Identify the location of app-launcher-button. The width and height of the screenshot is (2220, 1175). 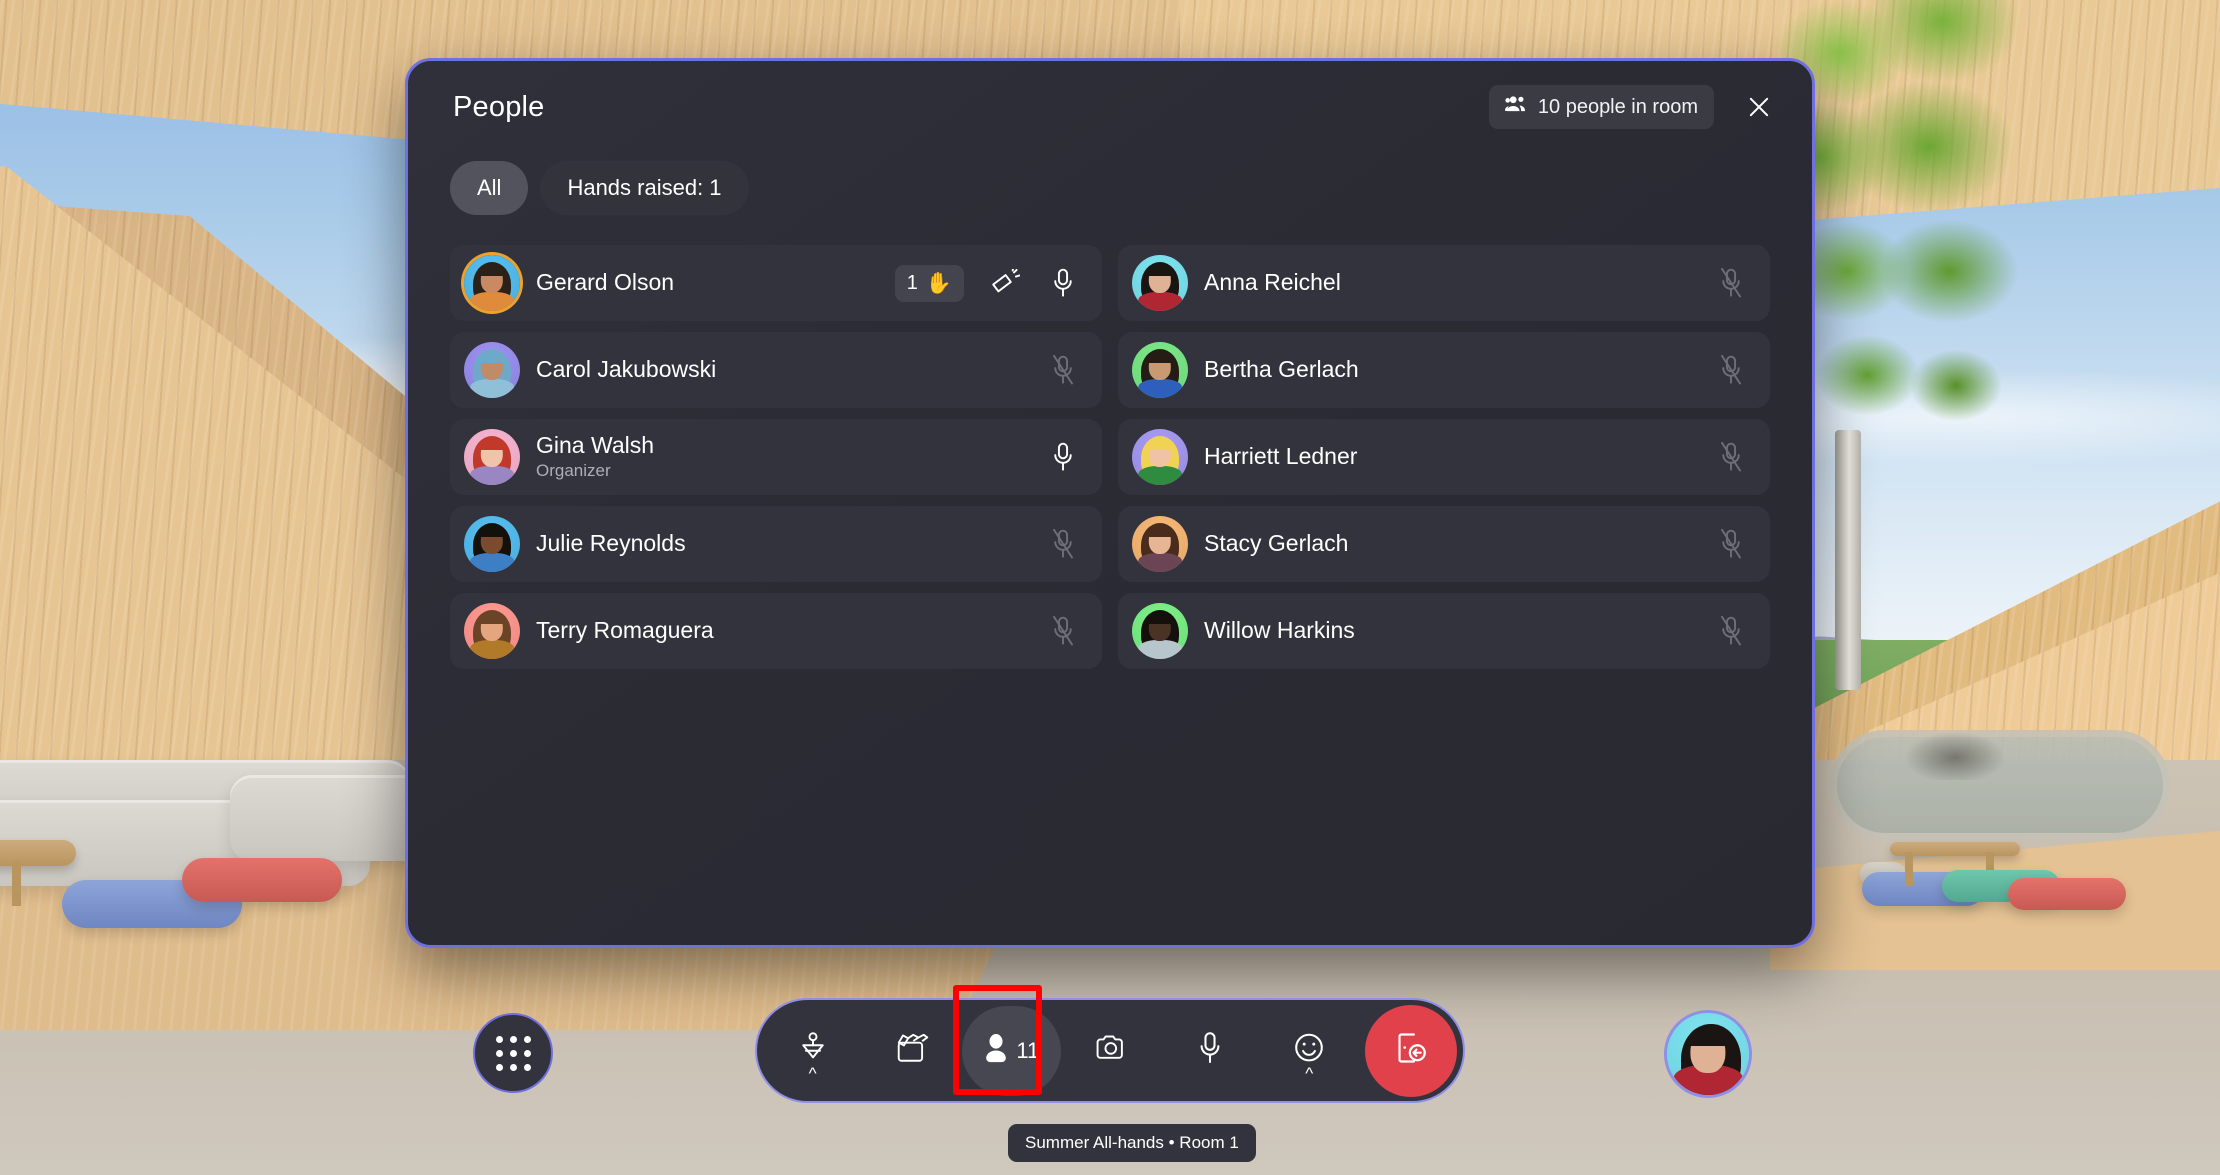
(513, 1053).